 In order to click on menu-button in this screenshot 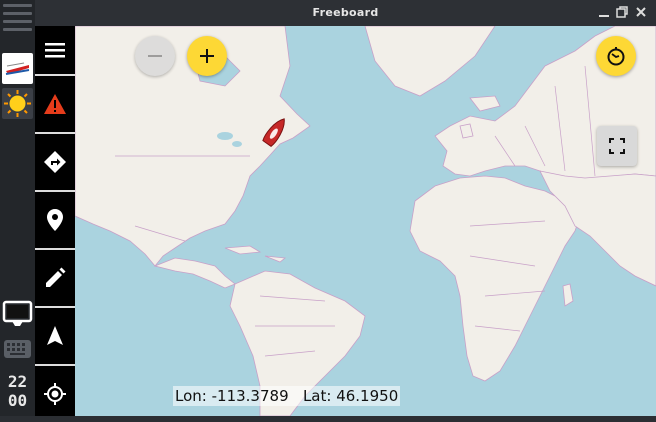, I will do `click(55, 51)`.